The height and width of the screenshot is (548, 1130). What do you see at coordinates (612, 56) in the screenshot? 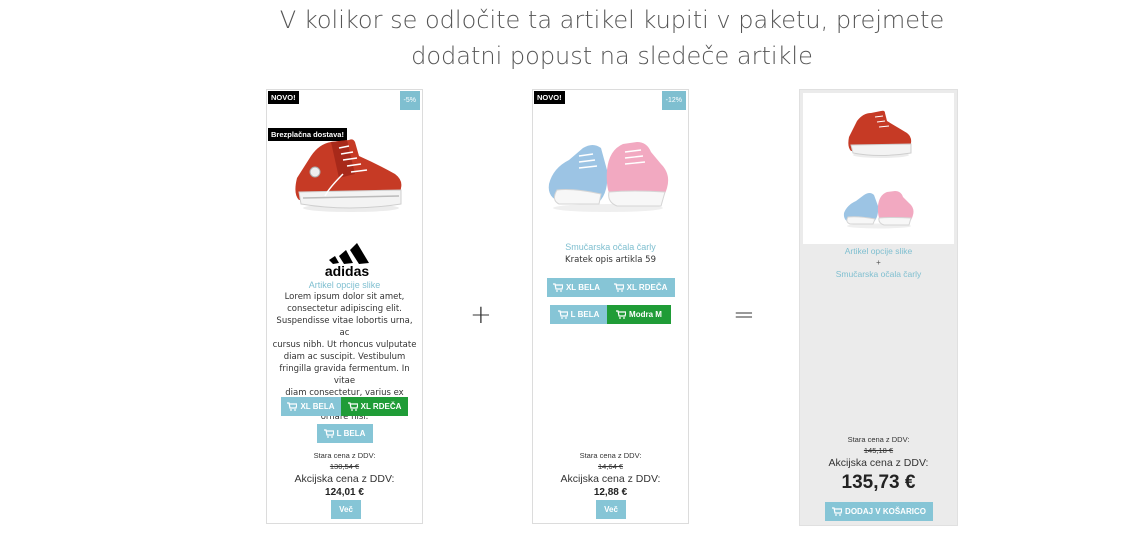
I see `headline-line-2: dodatni popust na sledeče artikle` at bounding box center [612, 56].